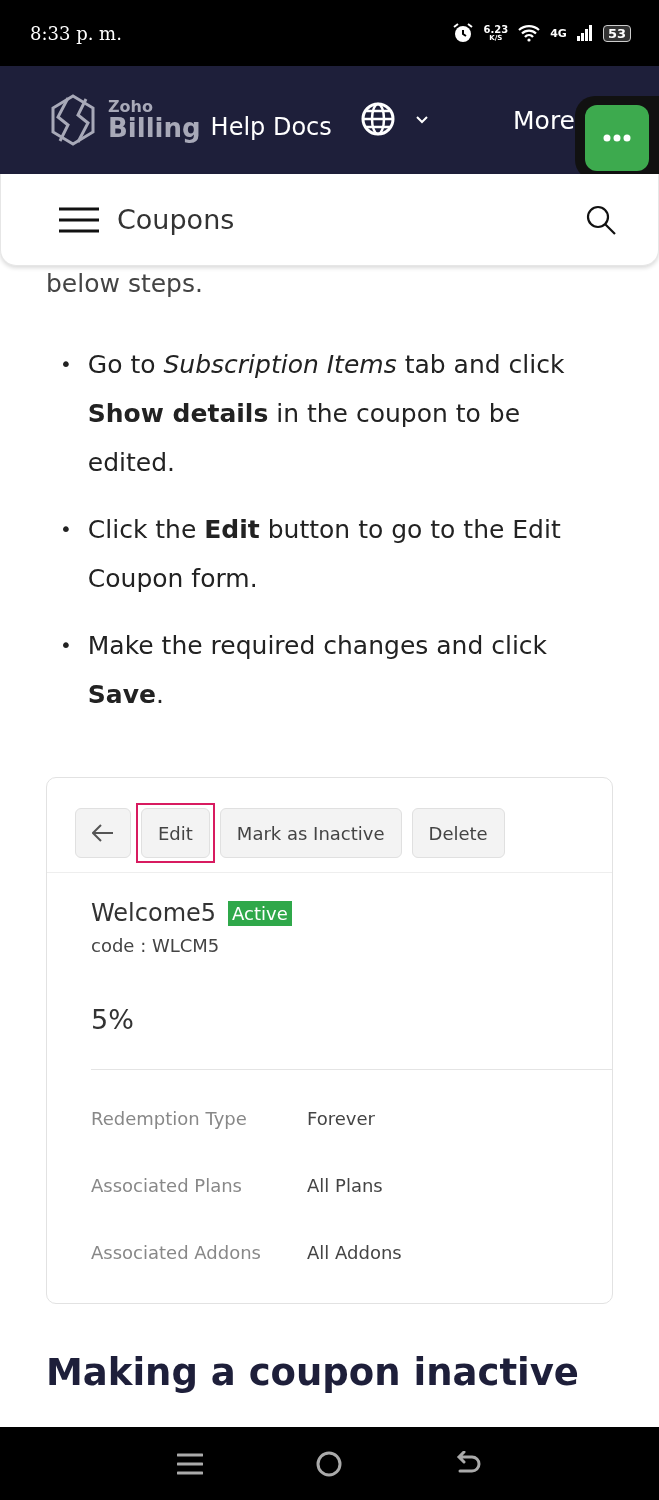 The width and height of the screenshot is (659, 1500). What do you see at coordinates (326, 414) in the screenshot?
I see `step-text: Go to Subscription Items tab and click Show details in the coupon to be edited.` at bounding box center [326, 414].